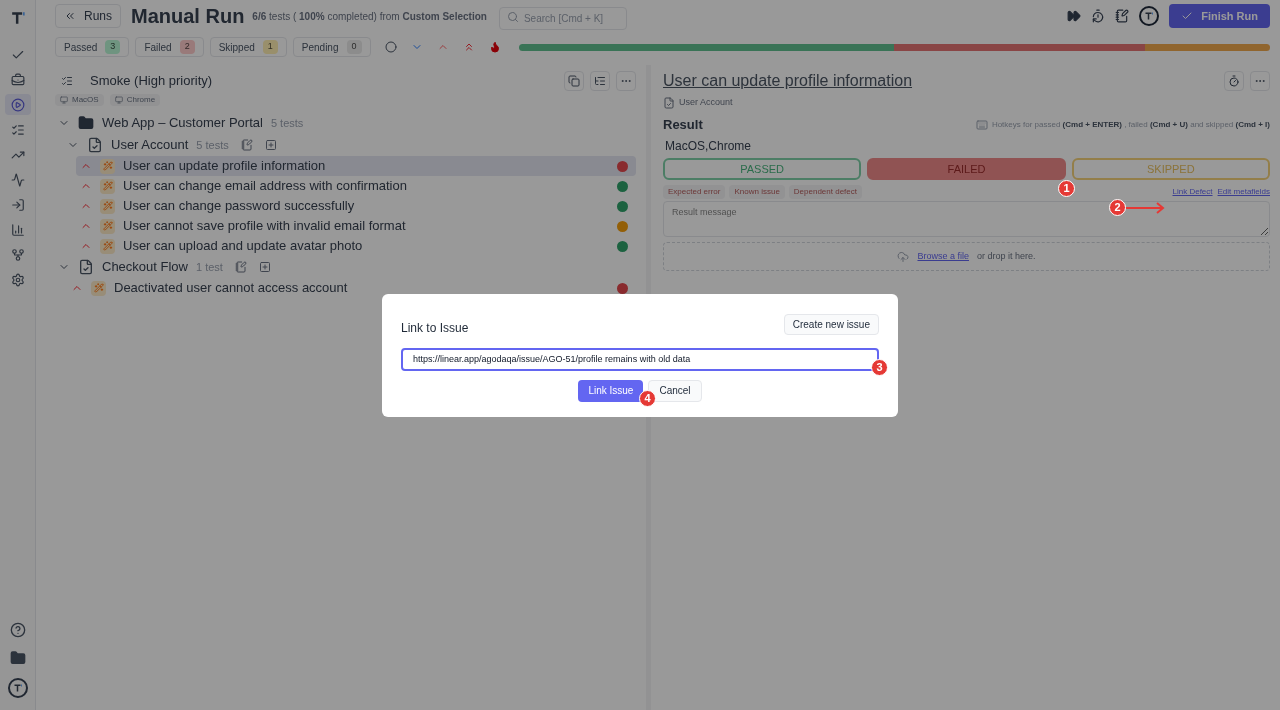 This screenshot has height=710, width=1280. I want to click on tree-icon, so click(600, 81).